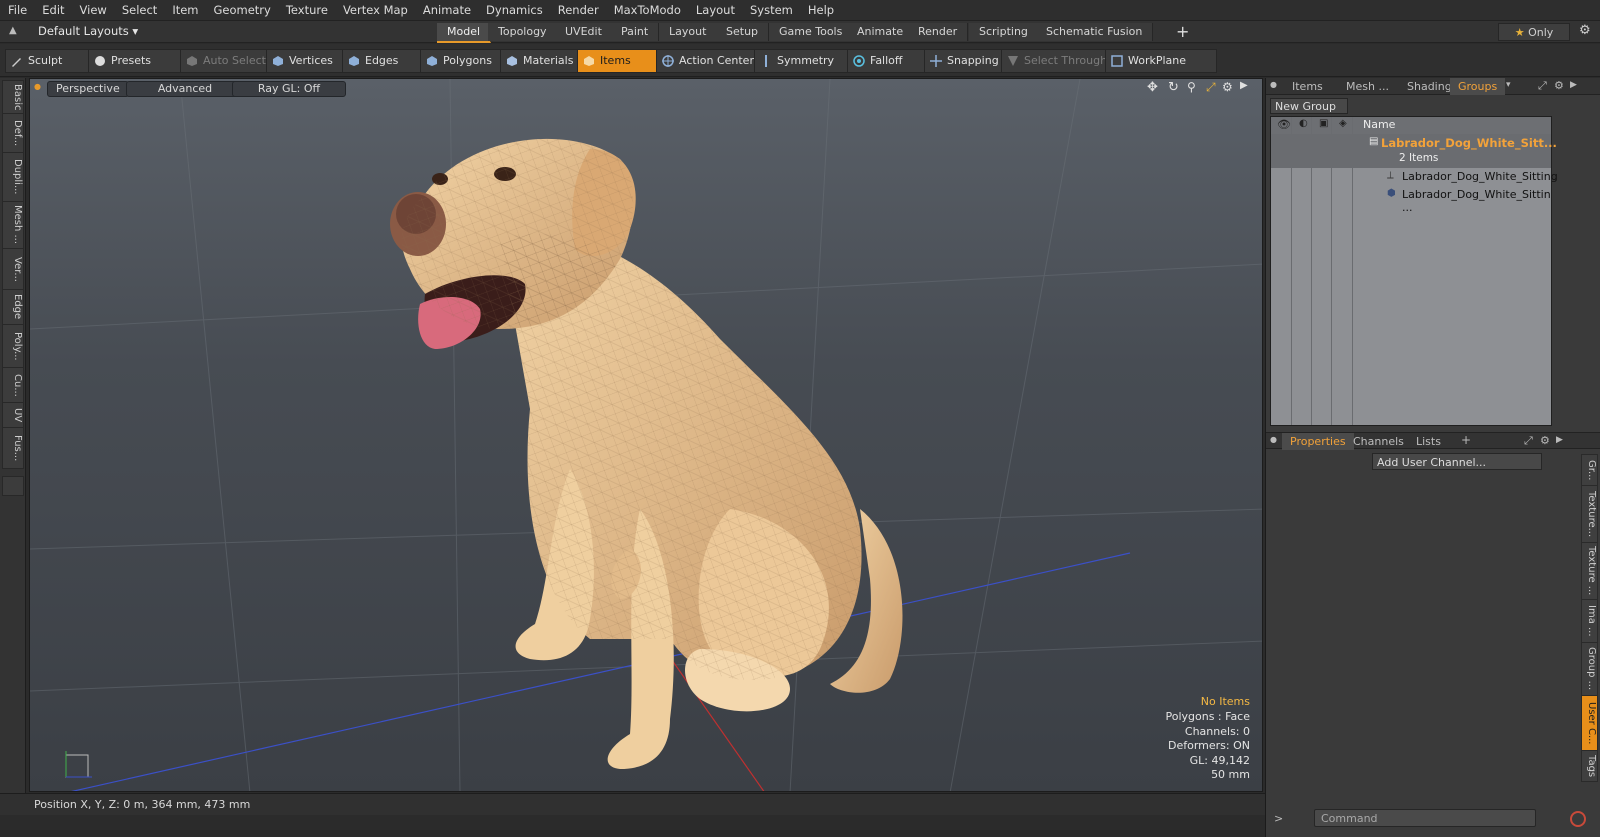 Image resolution: width=1600 pixels, height=837 pixels. I want to click on menu-help: Help, so click(820, 10).